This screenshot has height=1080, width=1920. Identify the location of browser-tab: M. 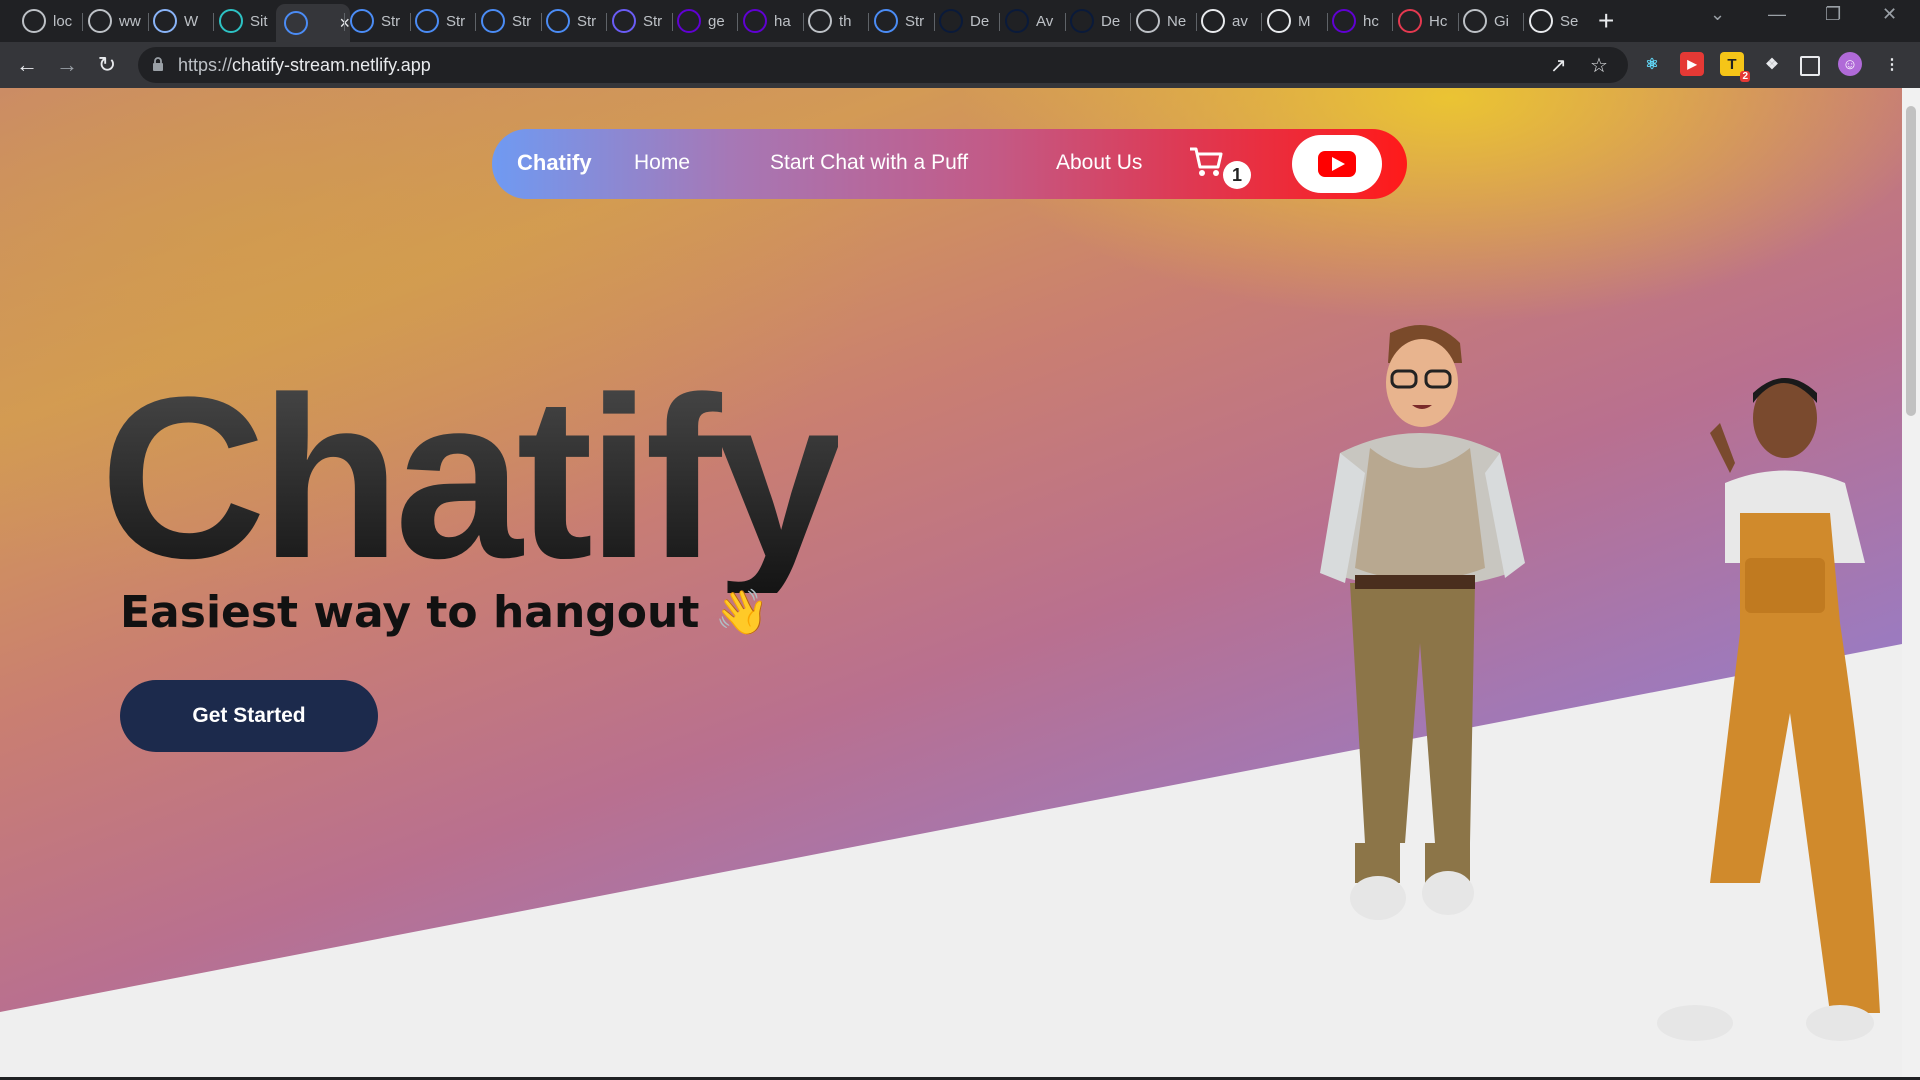
(1295, 21).